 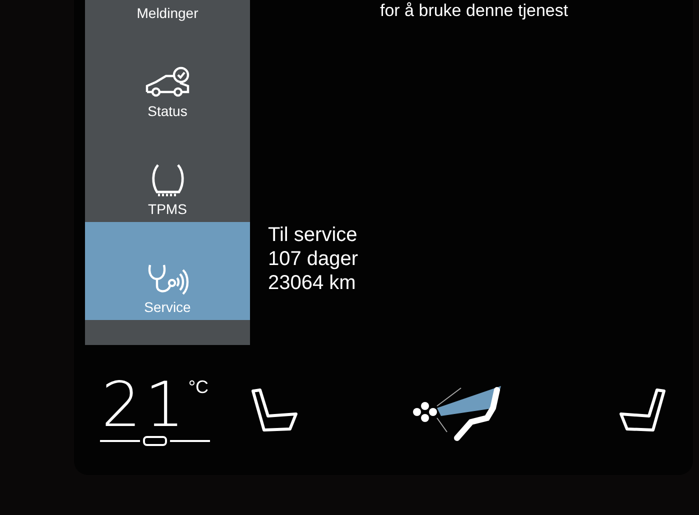 I want to click on sidebar-label: TPMS, so click(x=167, y=209).